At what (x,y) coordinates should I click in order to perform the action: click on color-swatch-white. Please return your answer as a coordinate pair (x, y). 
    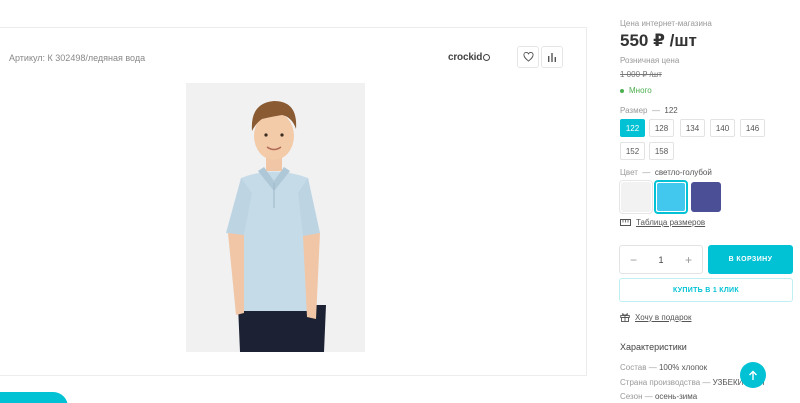
    Looking at the image, I should click on (636, 197).